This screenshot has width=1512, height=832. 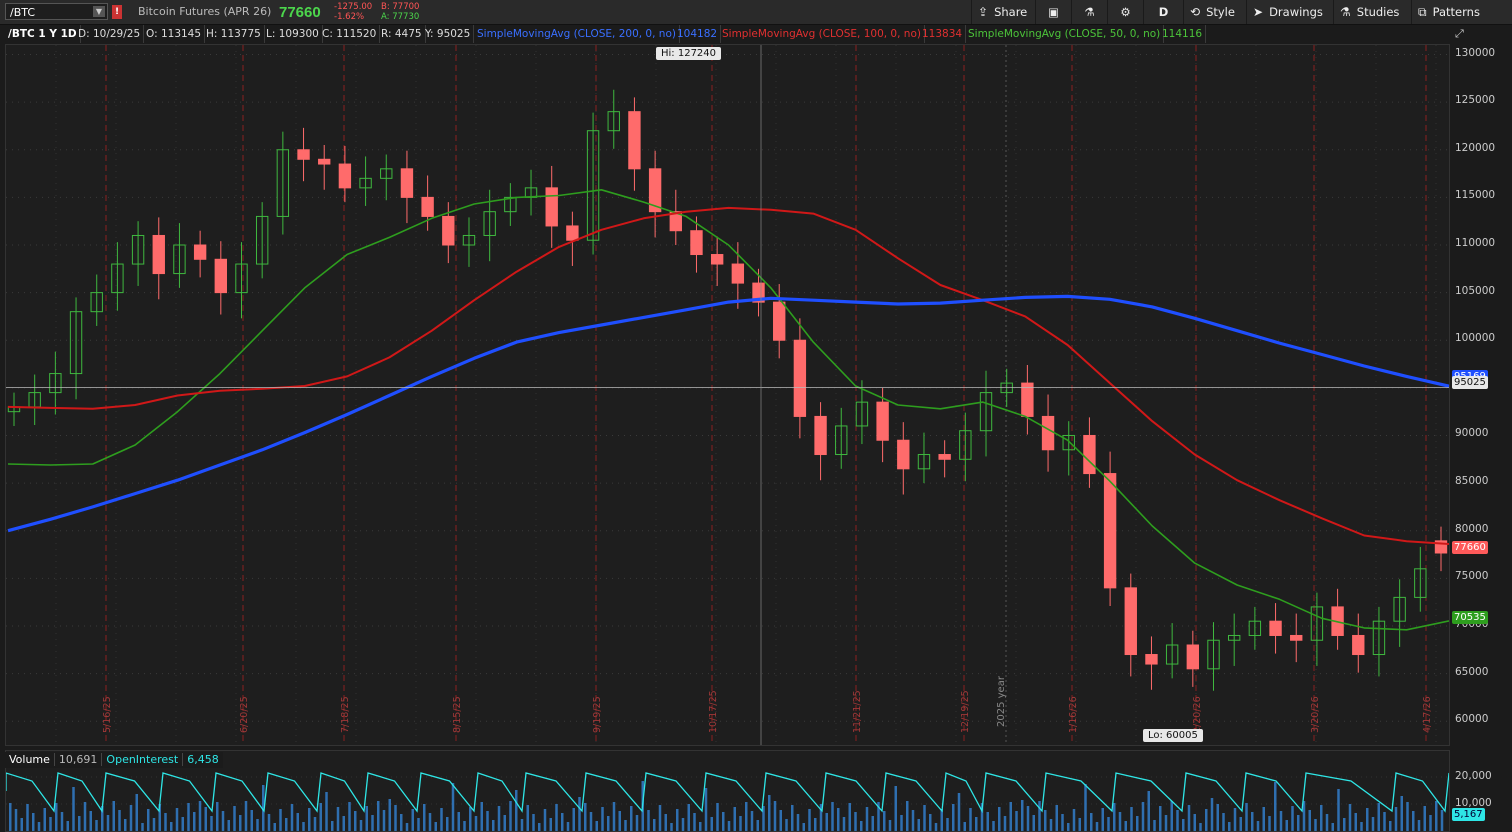 What do you see at coordinates (1089, 12) in the screenshot?
I see `lab-button: ⚗` at bounding box center [1089, 12].